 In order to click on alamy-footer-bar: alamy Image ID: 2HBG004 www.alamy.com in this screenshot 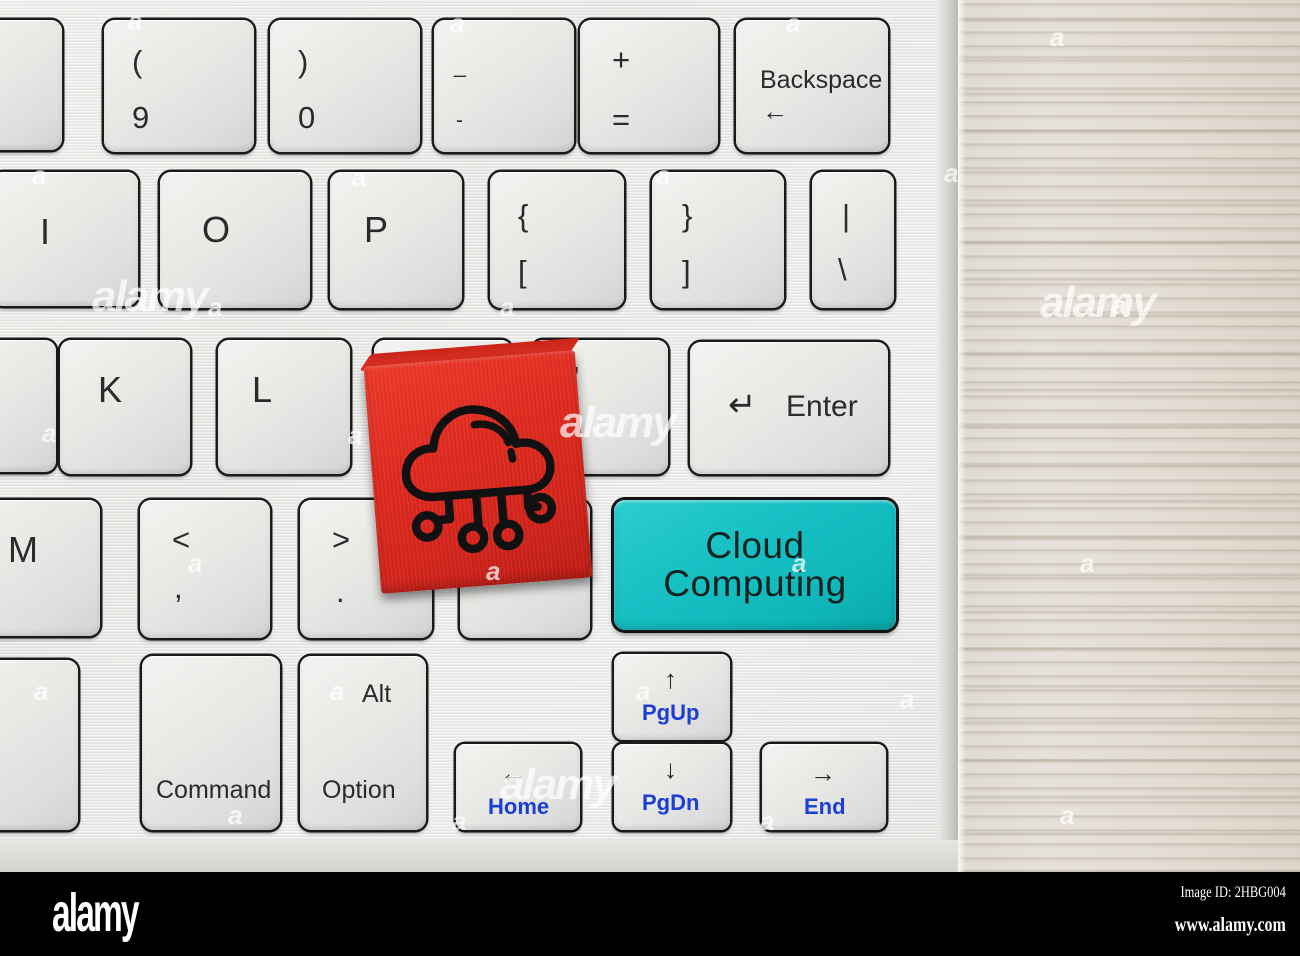, I will do `click(650, 914)`.